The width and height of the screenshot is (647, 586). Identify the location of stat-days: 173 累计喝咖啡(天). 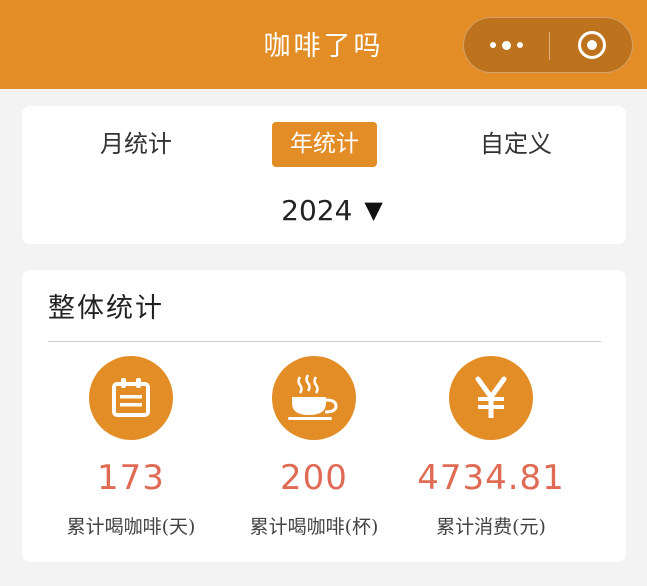
(131, 445).